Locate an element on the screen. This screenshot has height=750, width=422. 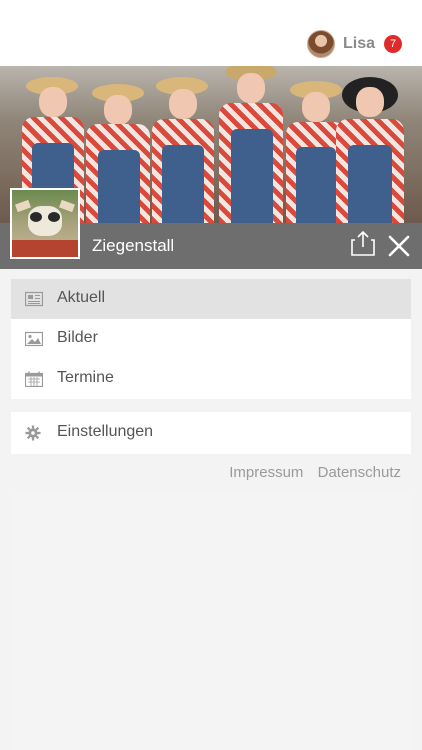
user-profile: Lisa 7 is located at coordinates (354, 44).